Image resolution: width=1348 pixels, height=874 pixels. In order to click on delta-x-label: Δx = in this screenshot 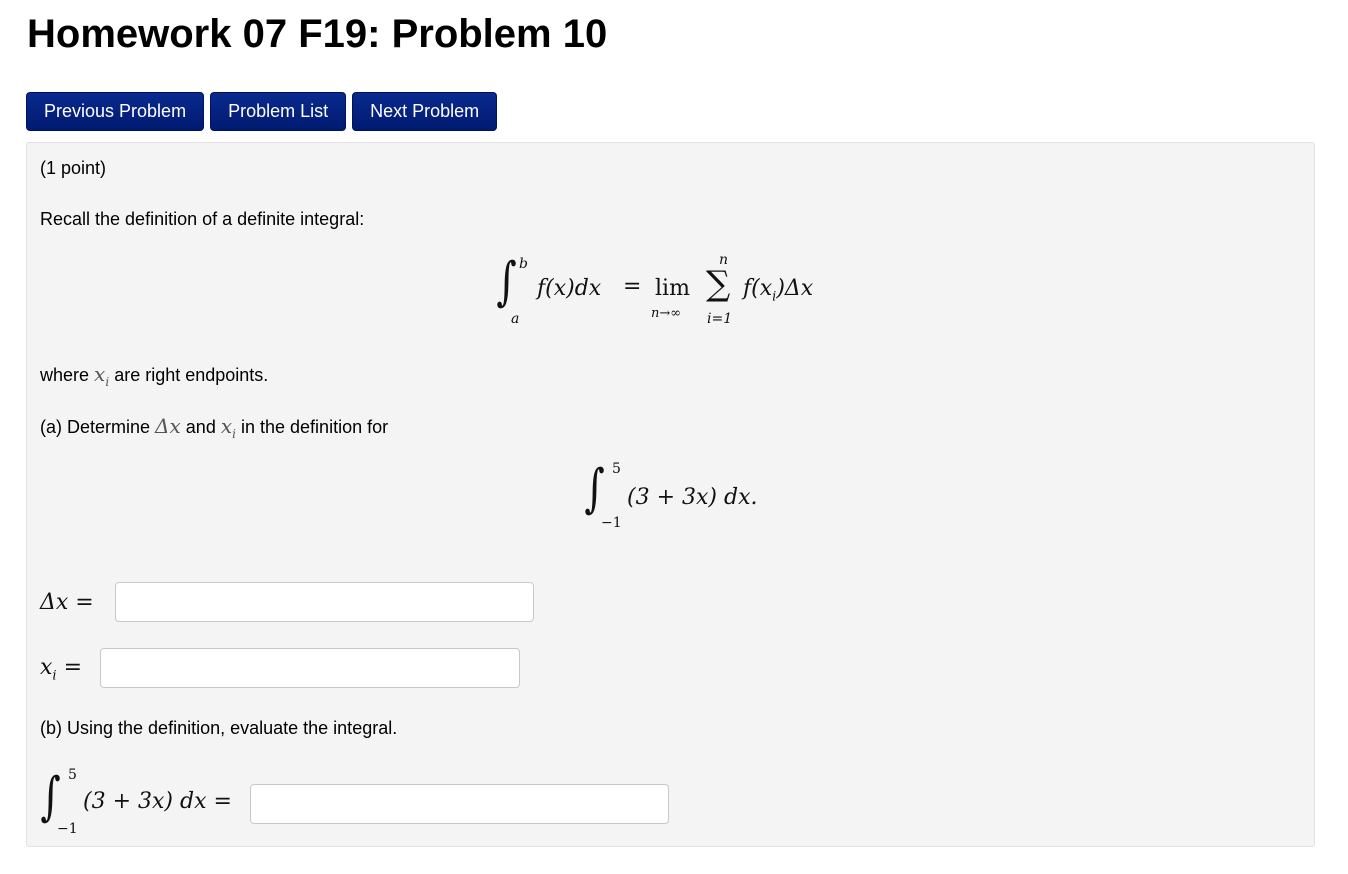, I will do `click(67, 602)`.